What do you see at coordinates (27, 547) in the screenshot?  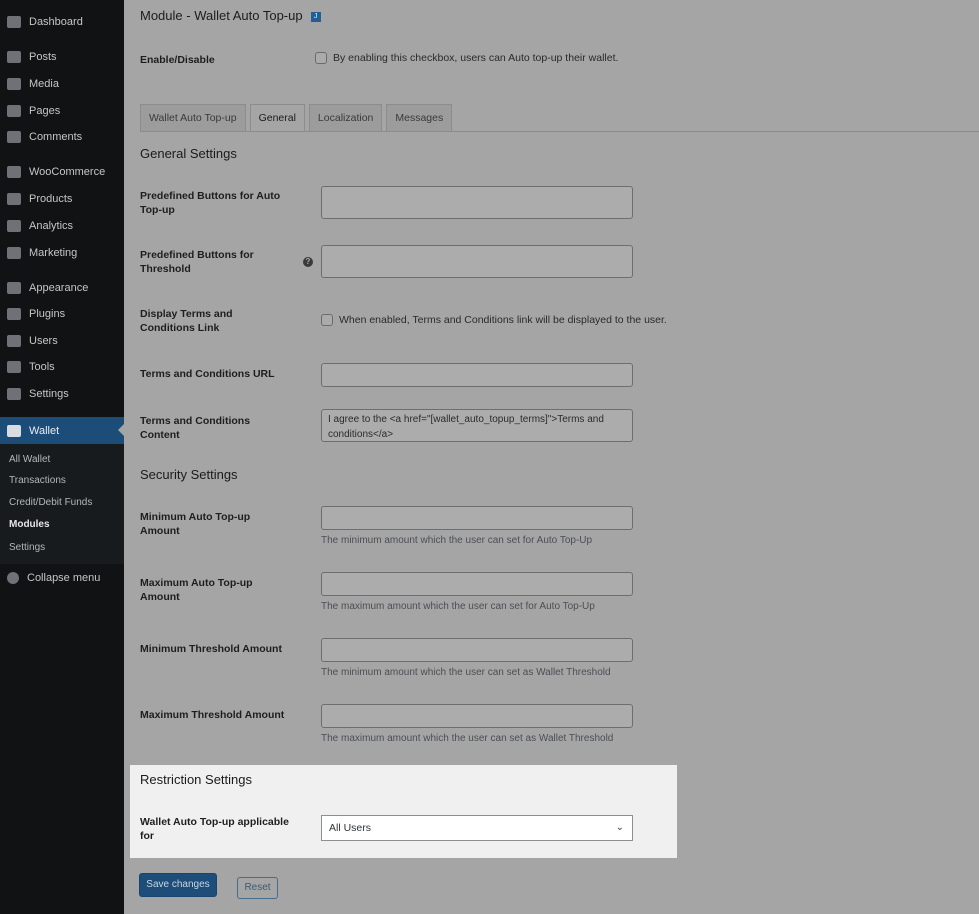 I see `submenu-settings: Settings` at bounding box center [27, 547].